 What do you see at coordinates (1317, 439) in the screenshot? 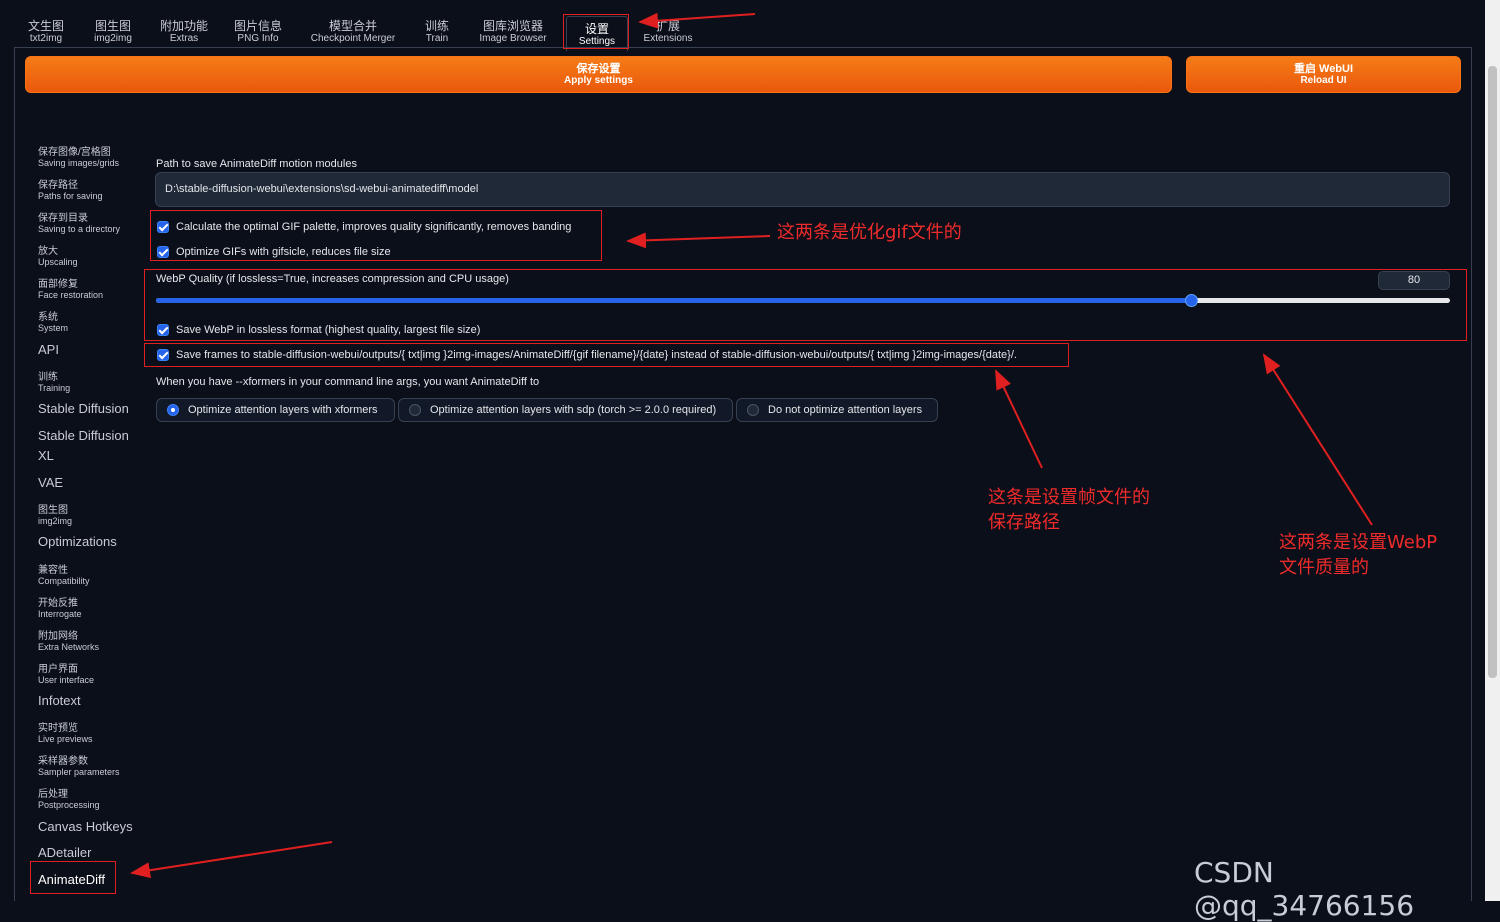
I see `arrow-to-webp-options` at bounding box center [1317, 439].